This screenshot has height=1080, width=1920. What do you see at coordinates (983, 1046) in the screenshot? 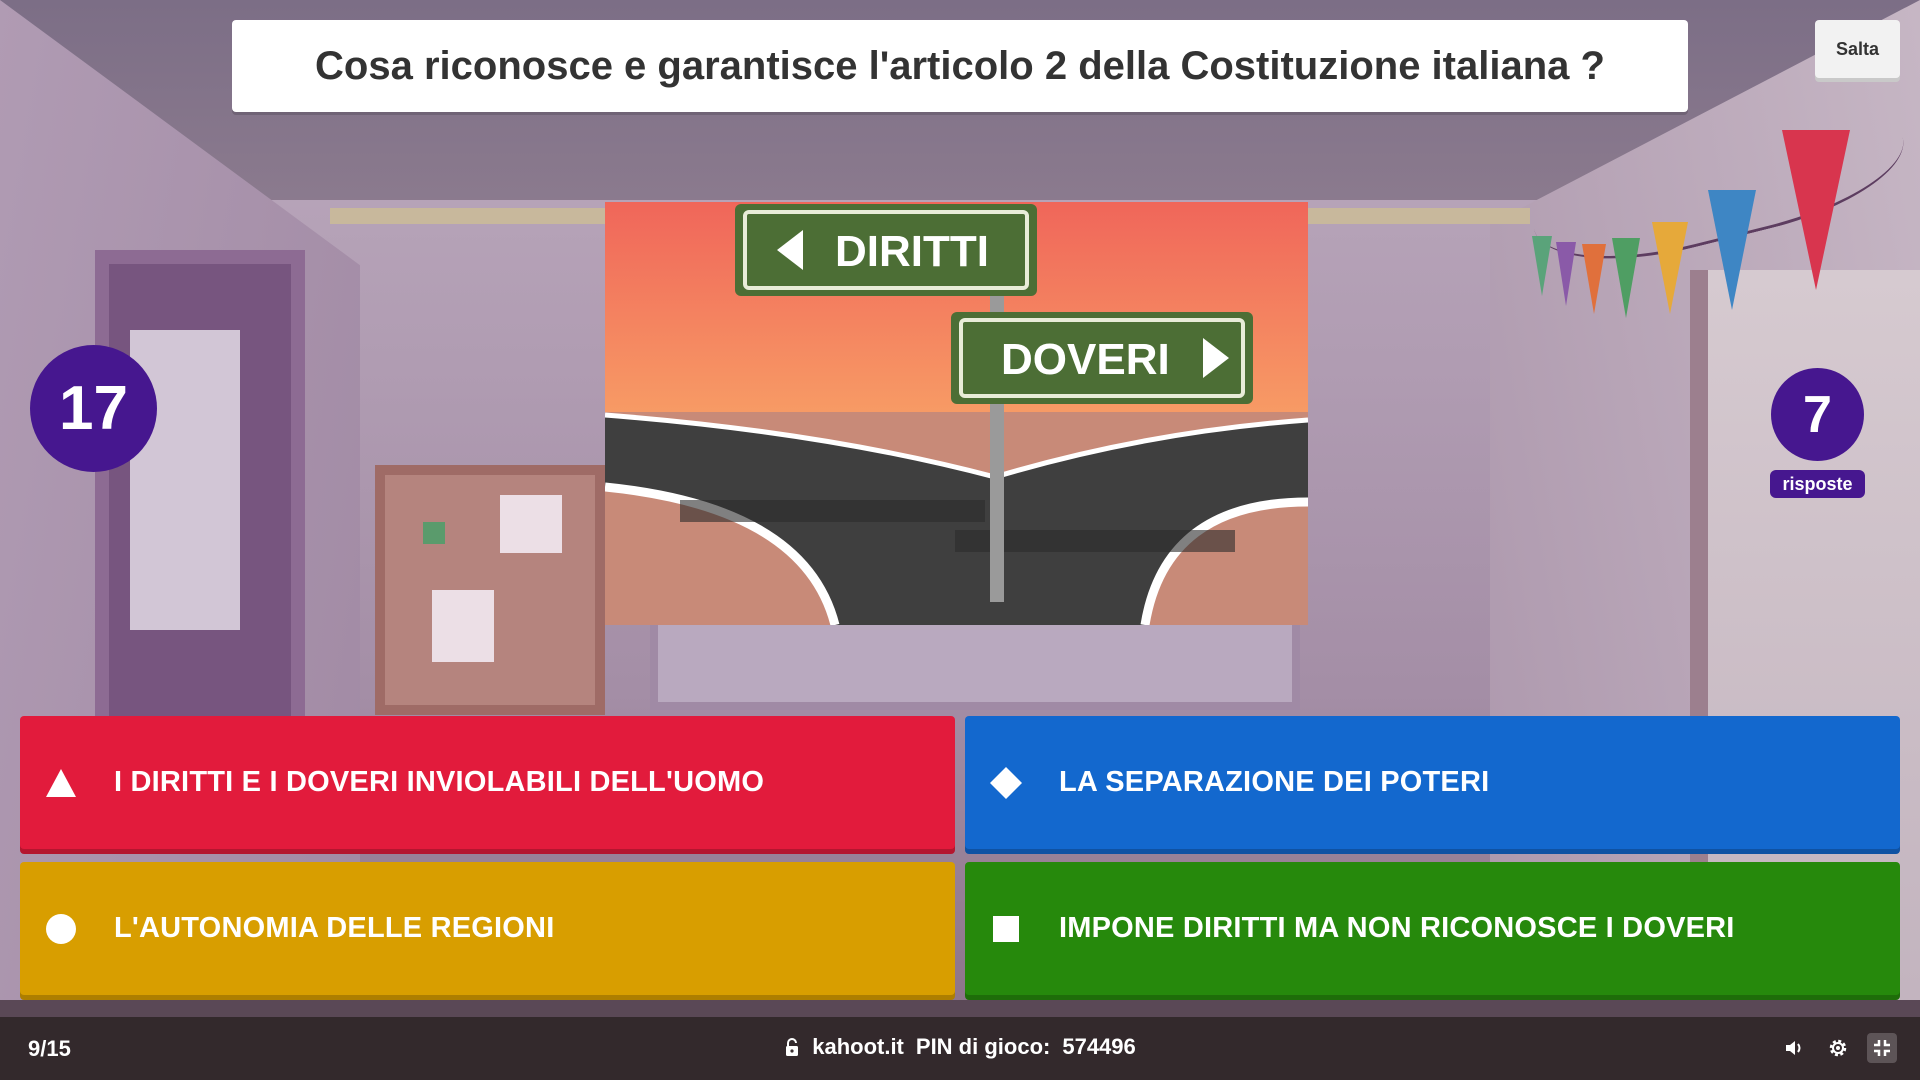
I see `pin-label: PIN di gioco:` at bounding box center [983, 1046].